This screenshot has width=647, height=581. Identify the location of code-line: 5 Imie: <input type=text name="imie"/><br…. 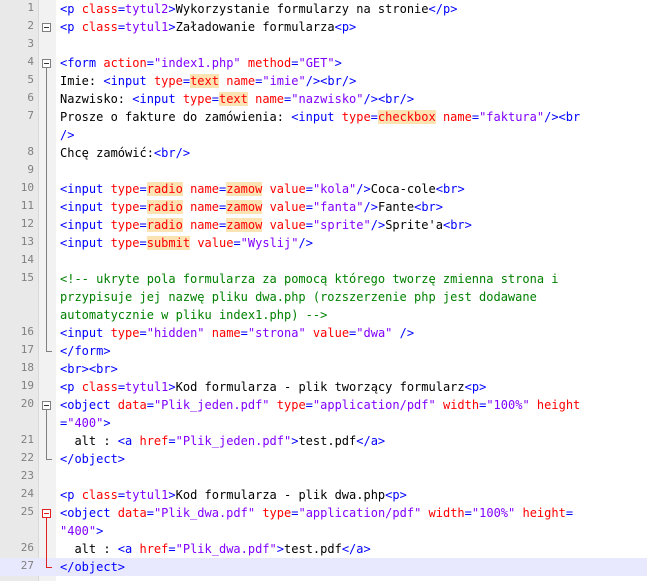
(323, 81).